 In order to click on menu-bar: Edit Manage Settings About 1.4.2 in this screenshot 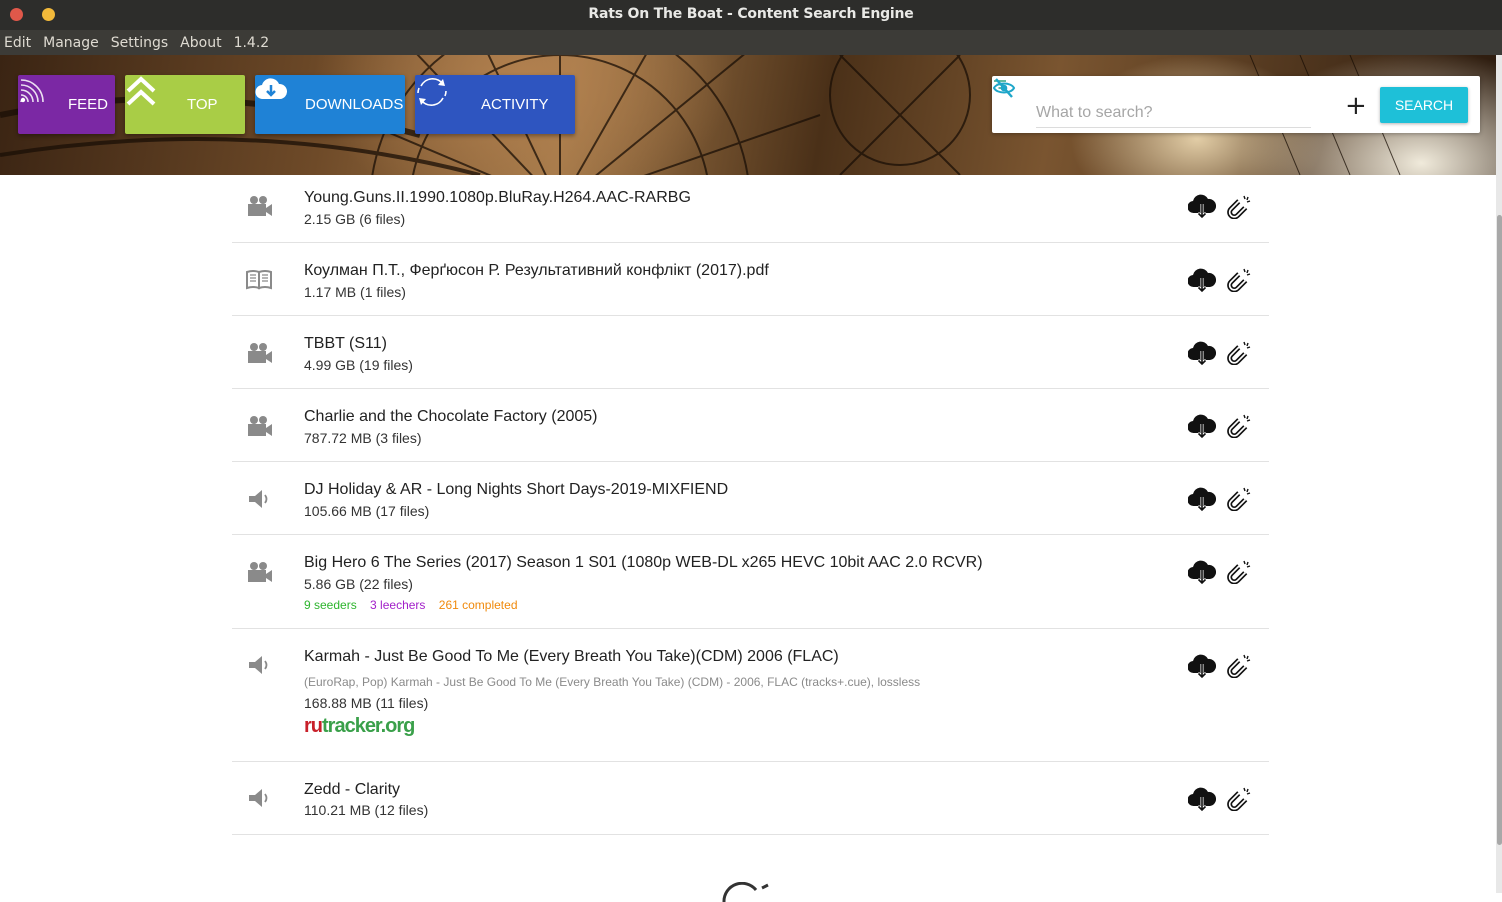, I will do `click(751, 42)`.